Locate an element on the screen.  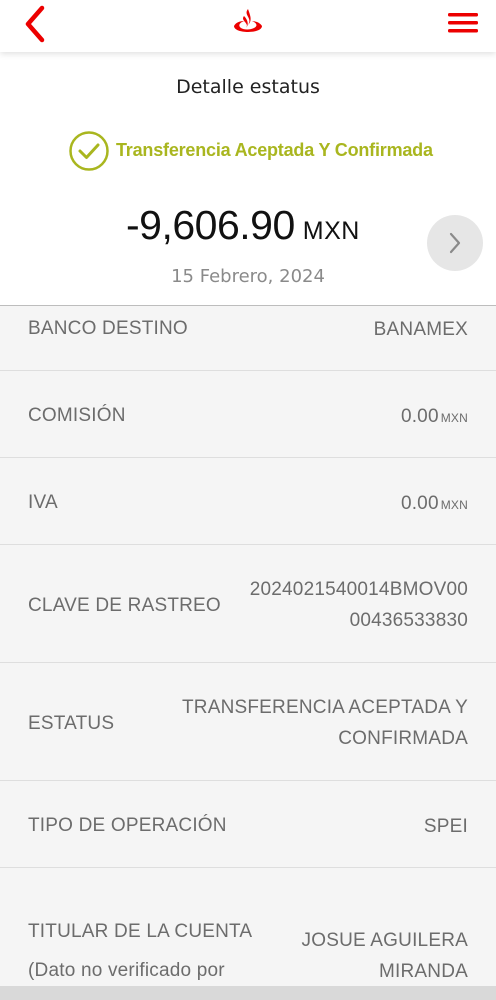
chevron-right-icon is located at coordinates (455, 243).